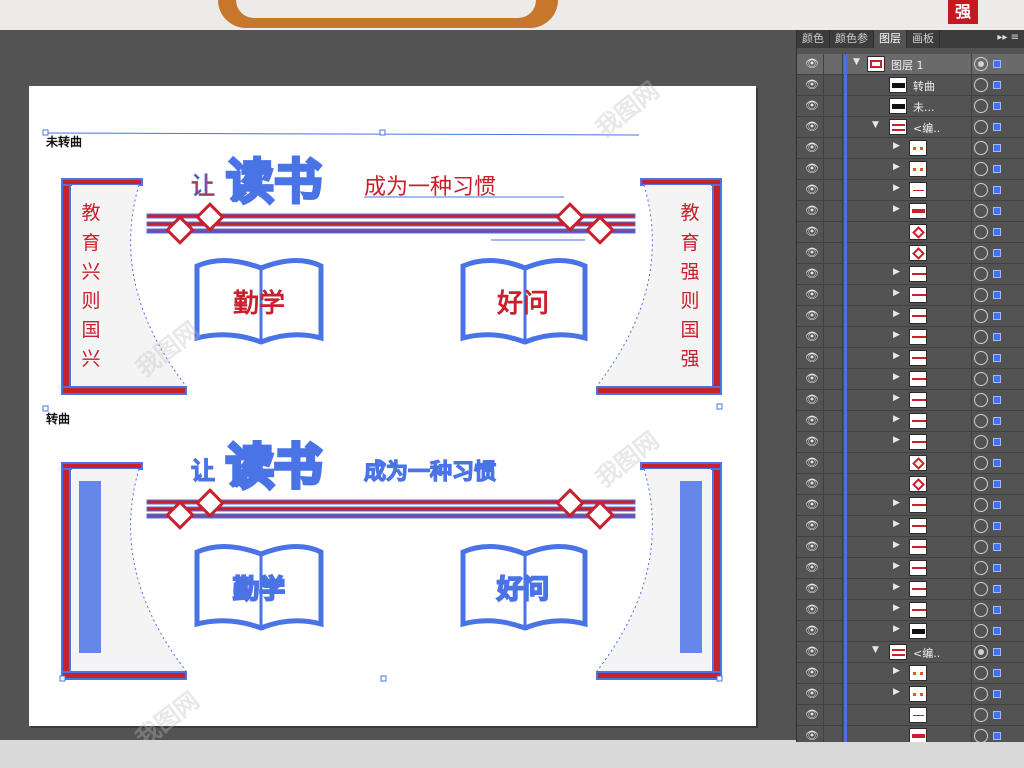 The image size is (1024, 768). Describe the element at coordinates (923, 39) in the screenshot. I see `tab-artboards: 画板` at that location.